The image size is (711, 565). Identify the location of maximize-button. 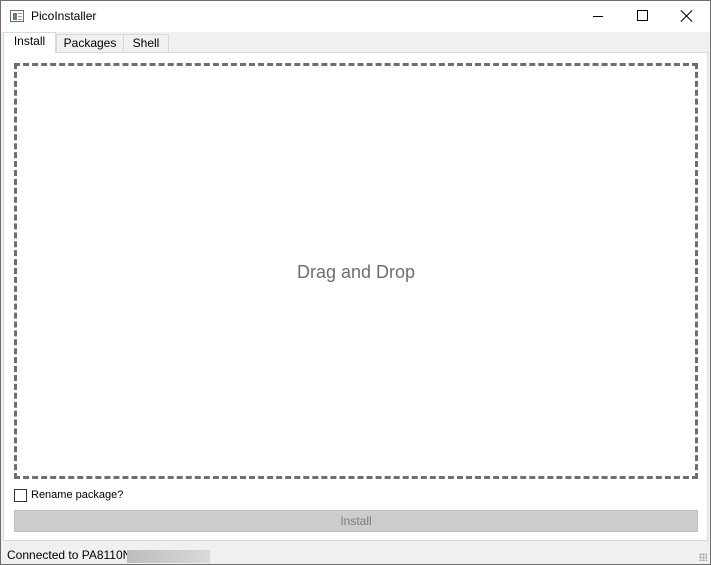
(642, 16).